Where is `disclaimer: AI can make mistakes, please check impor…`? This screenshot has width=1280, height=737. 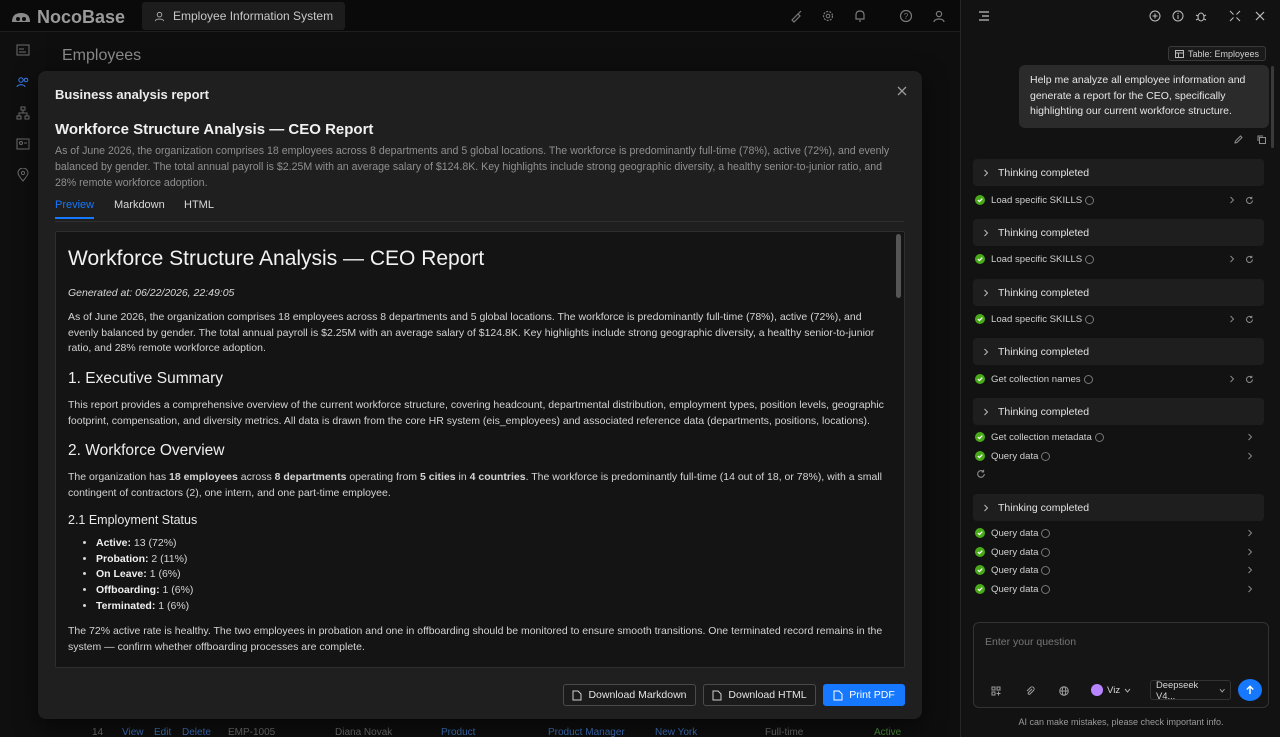
disclaimer: AI can make mistakes, please check impor… is located at coordinates (1121, 722).